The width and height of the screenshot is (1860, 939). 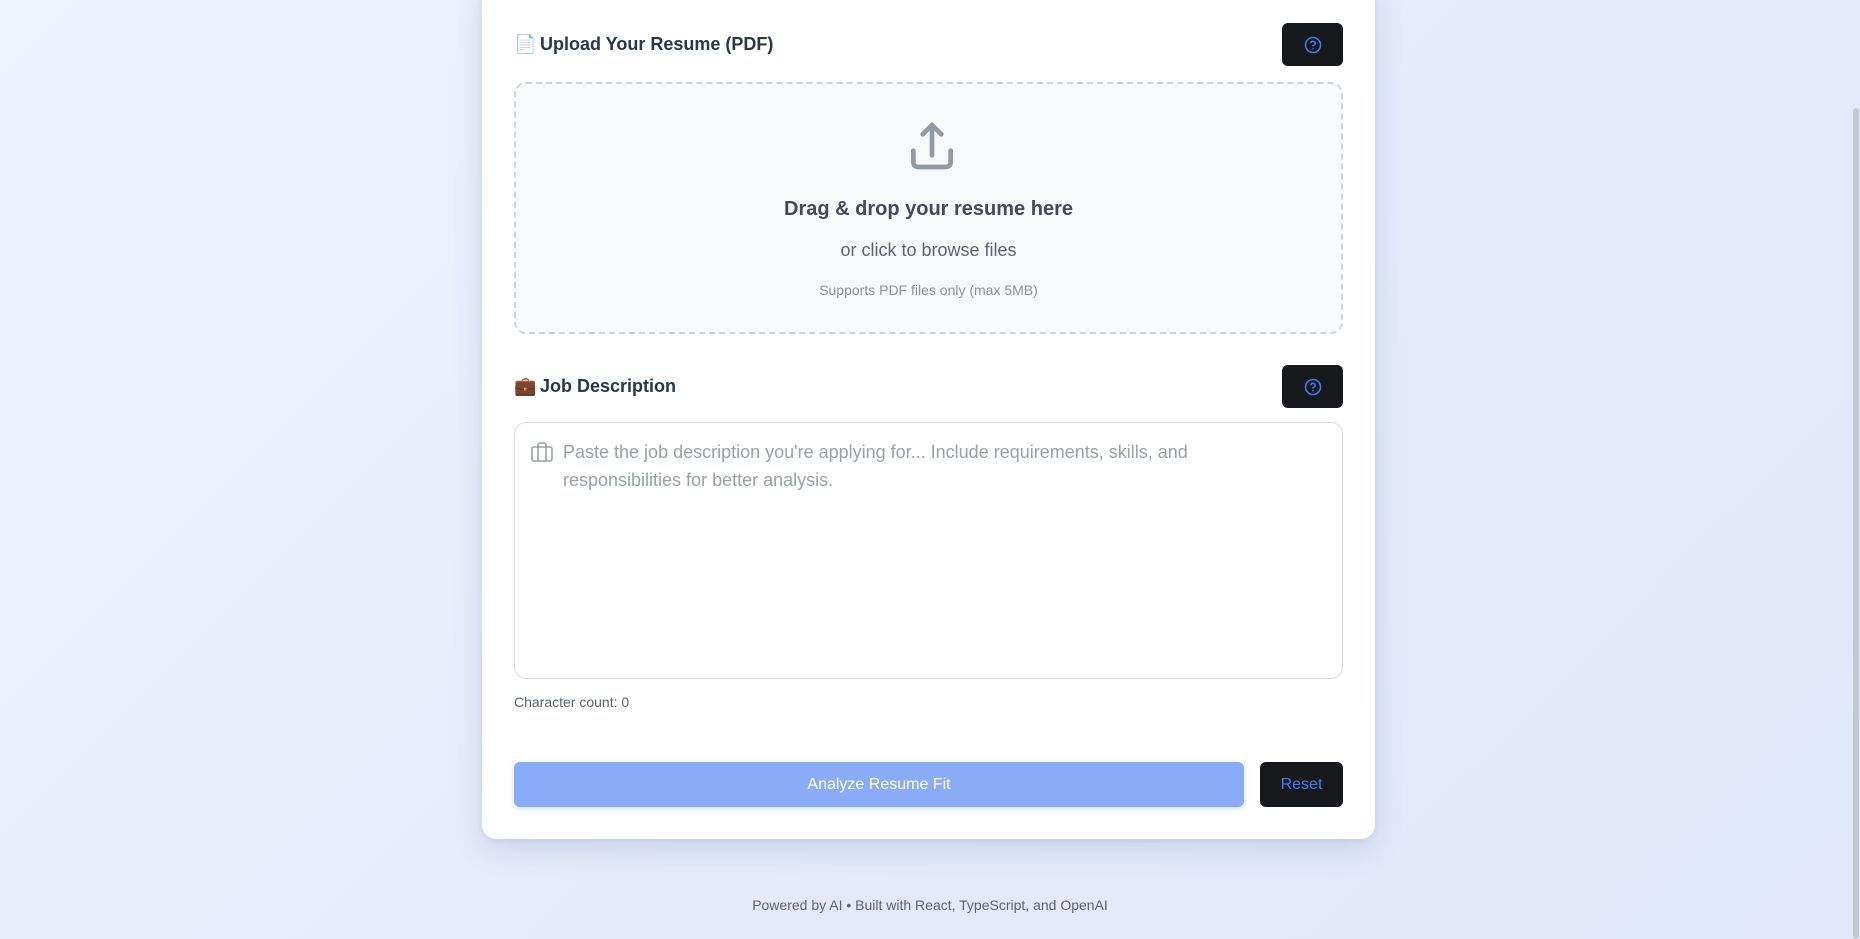 I want to click on scrollbar-thumb, so click(x=1856, y=523).